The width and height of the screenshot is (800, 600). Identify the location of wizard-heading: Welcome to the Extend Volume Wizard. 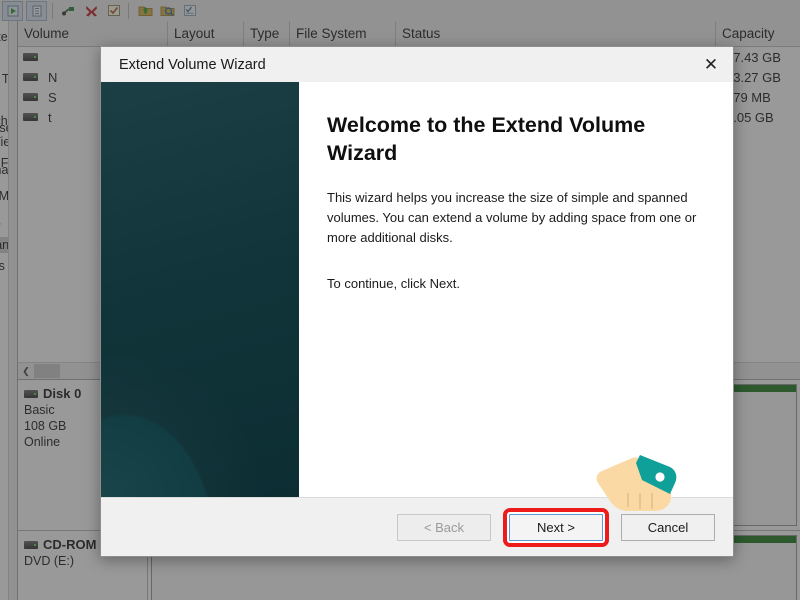
(486, 139).